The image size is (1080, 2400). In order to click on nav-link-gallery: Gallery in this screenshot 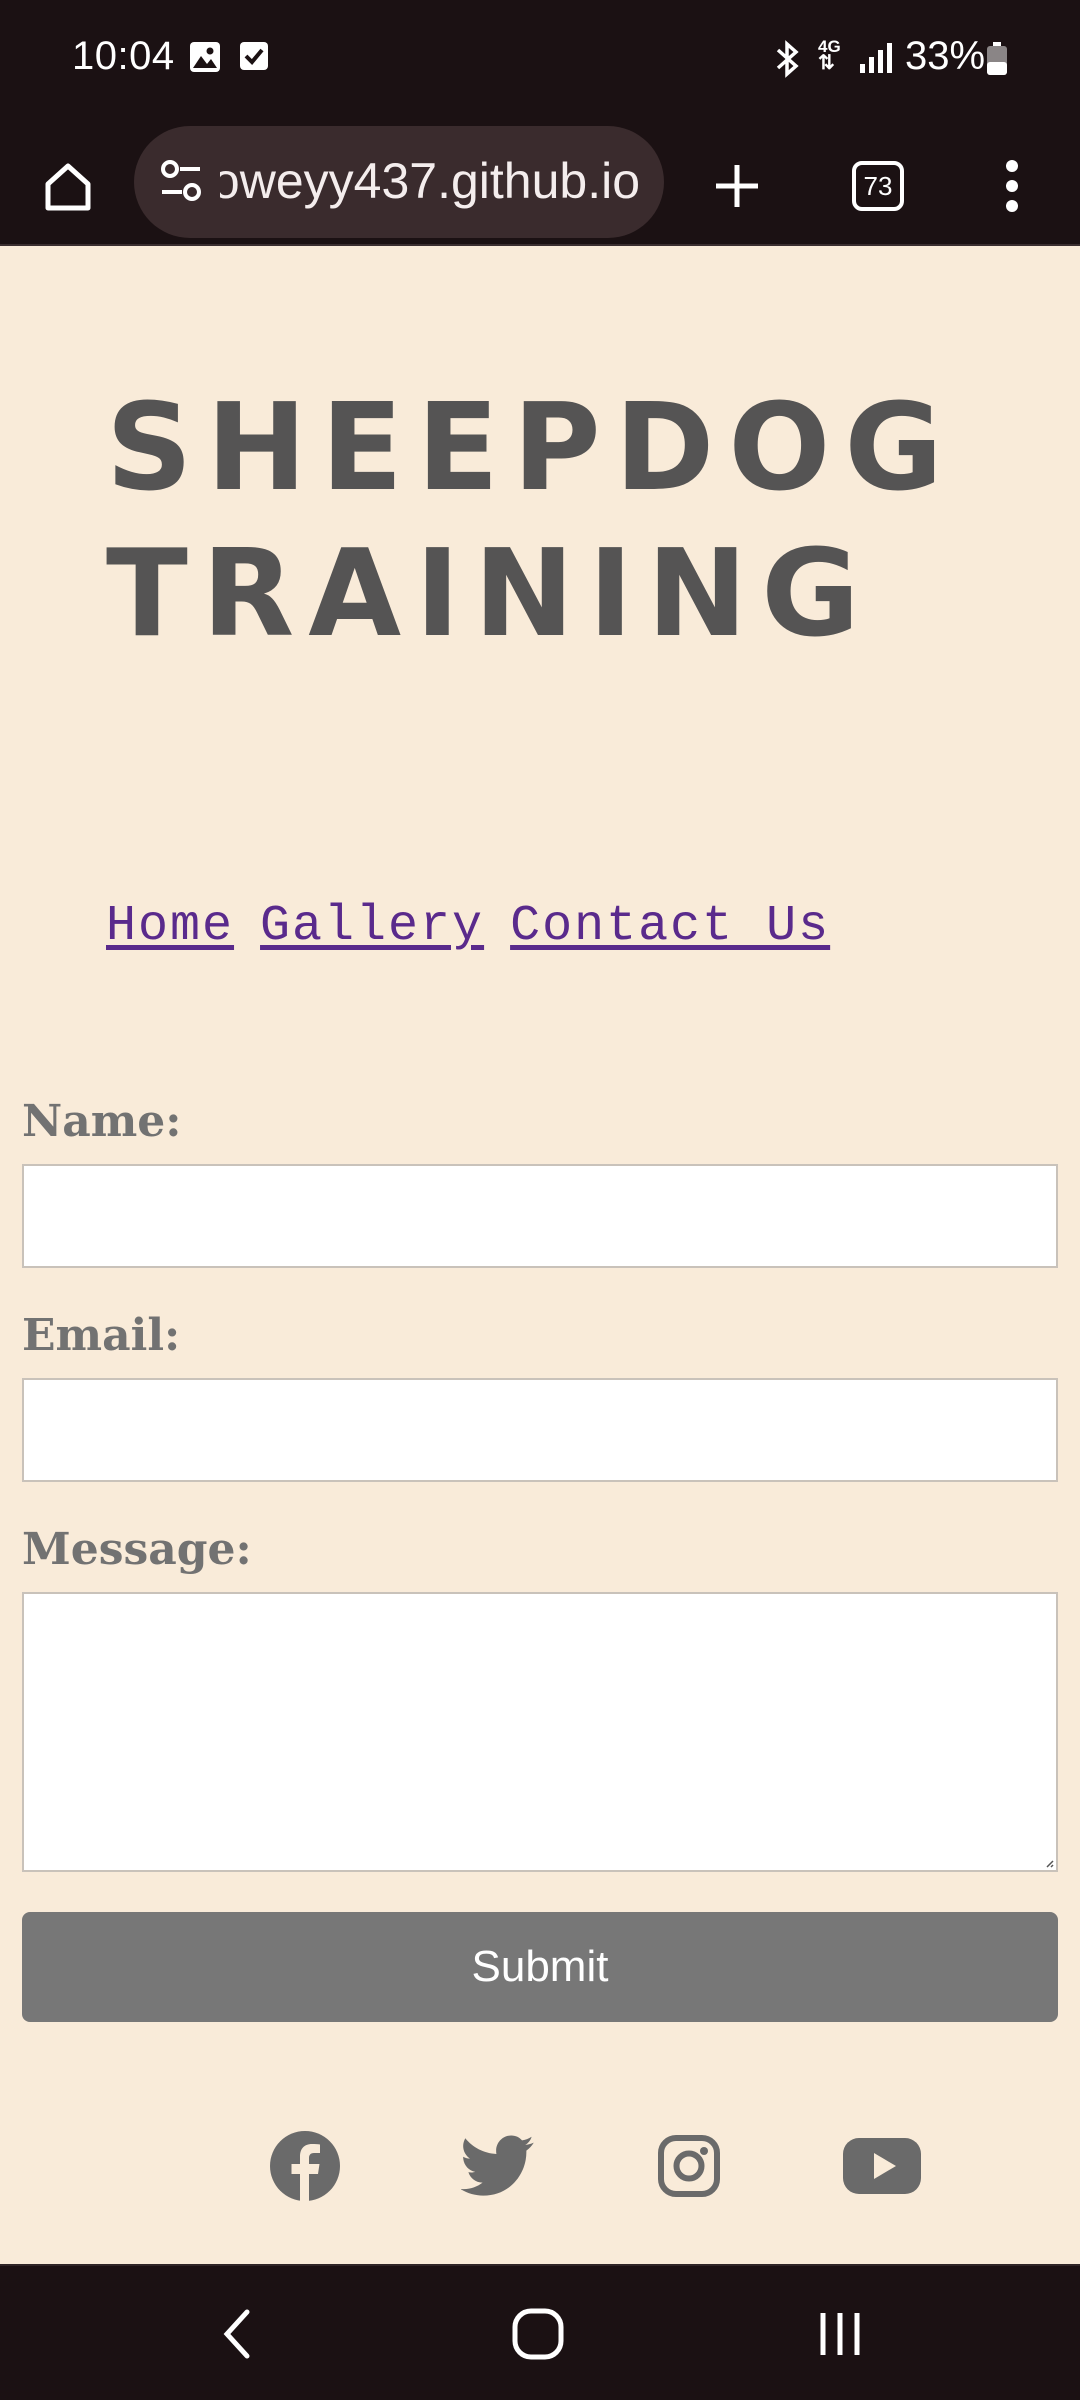, I will do `click(372, 926)`.